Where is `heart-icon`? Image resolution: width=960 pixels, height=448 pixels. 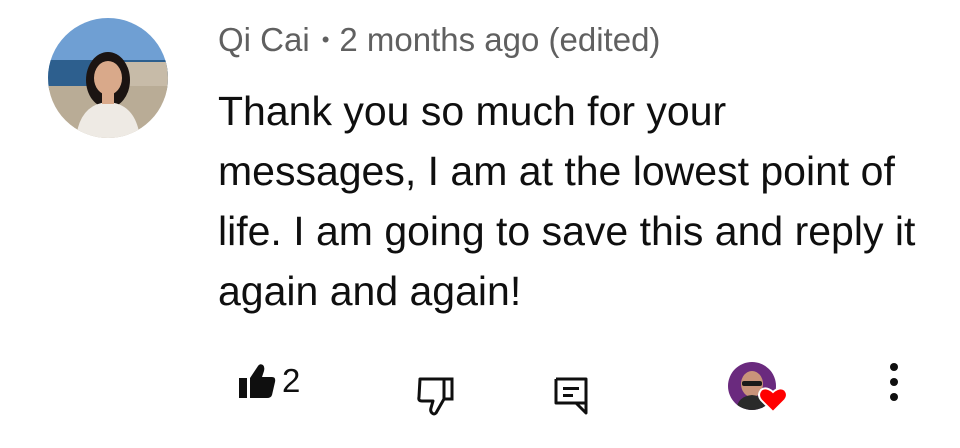 heart-icon is located at coordinates (773, 400).